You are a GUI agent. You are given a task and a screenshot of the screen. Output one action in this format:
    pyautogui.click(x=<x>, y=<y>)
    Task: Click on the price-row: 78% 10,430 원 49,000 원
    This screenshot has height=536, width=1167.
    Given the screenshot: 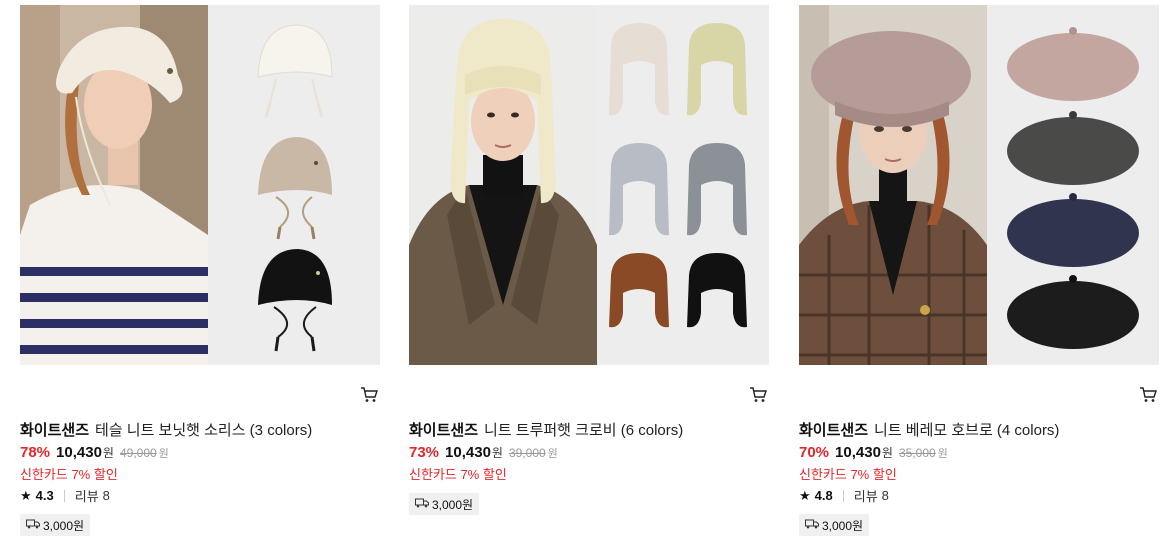 What is the action you would take?
    pyautogui.click(x=94, y=452)
    